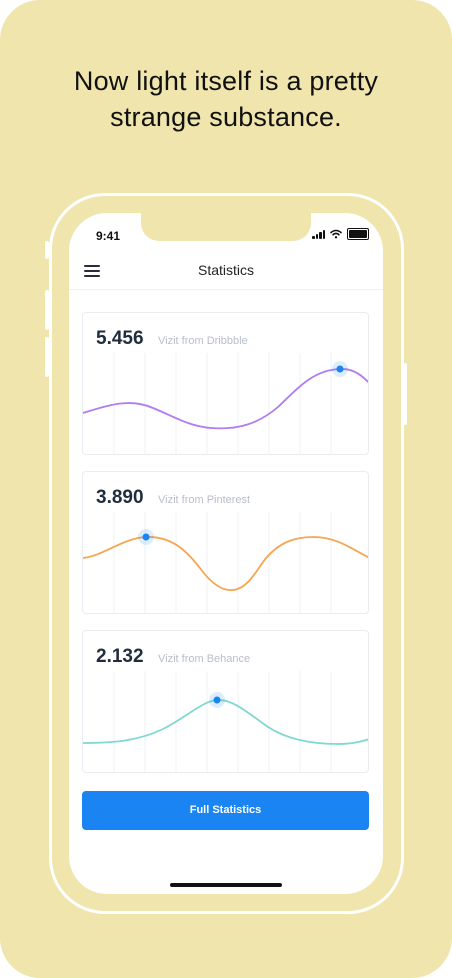 The width and height of the screenshot is (452, 978). What do you see at coordinates (47, 310) in the screenshot?
I see `phone-volume-up-button` at bounding box center [47, 310].